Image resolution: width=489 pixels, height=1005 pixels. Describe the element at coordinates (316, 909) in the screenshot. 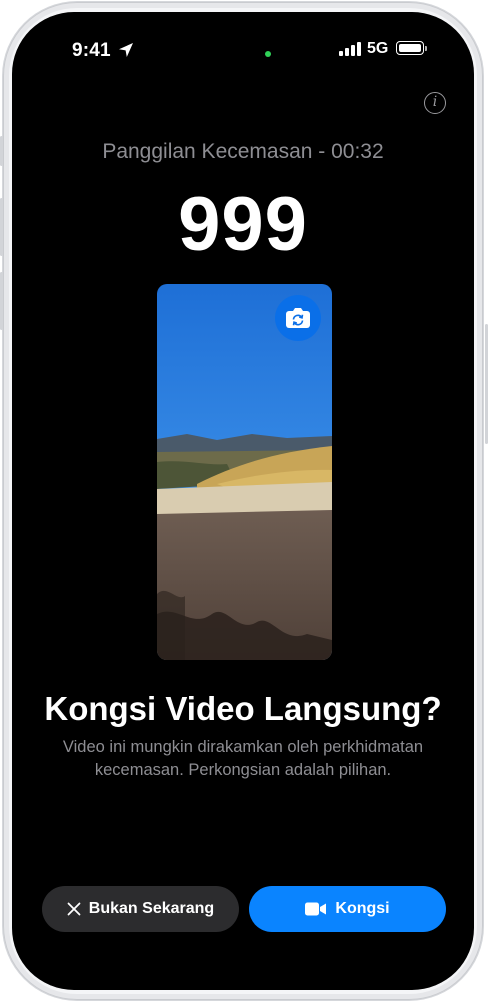

I see `video-camera-icon` at that location.